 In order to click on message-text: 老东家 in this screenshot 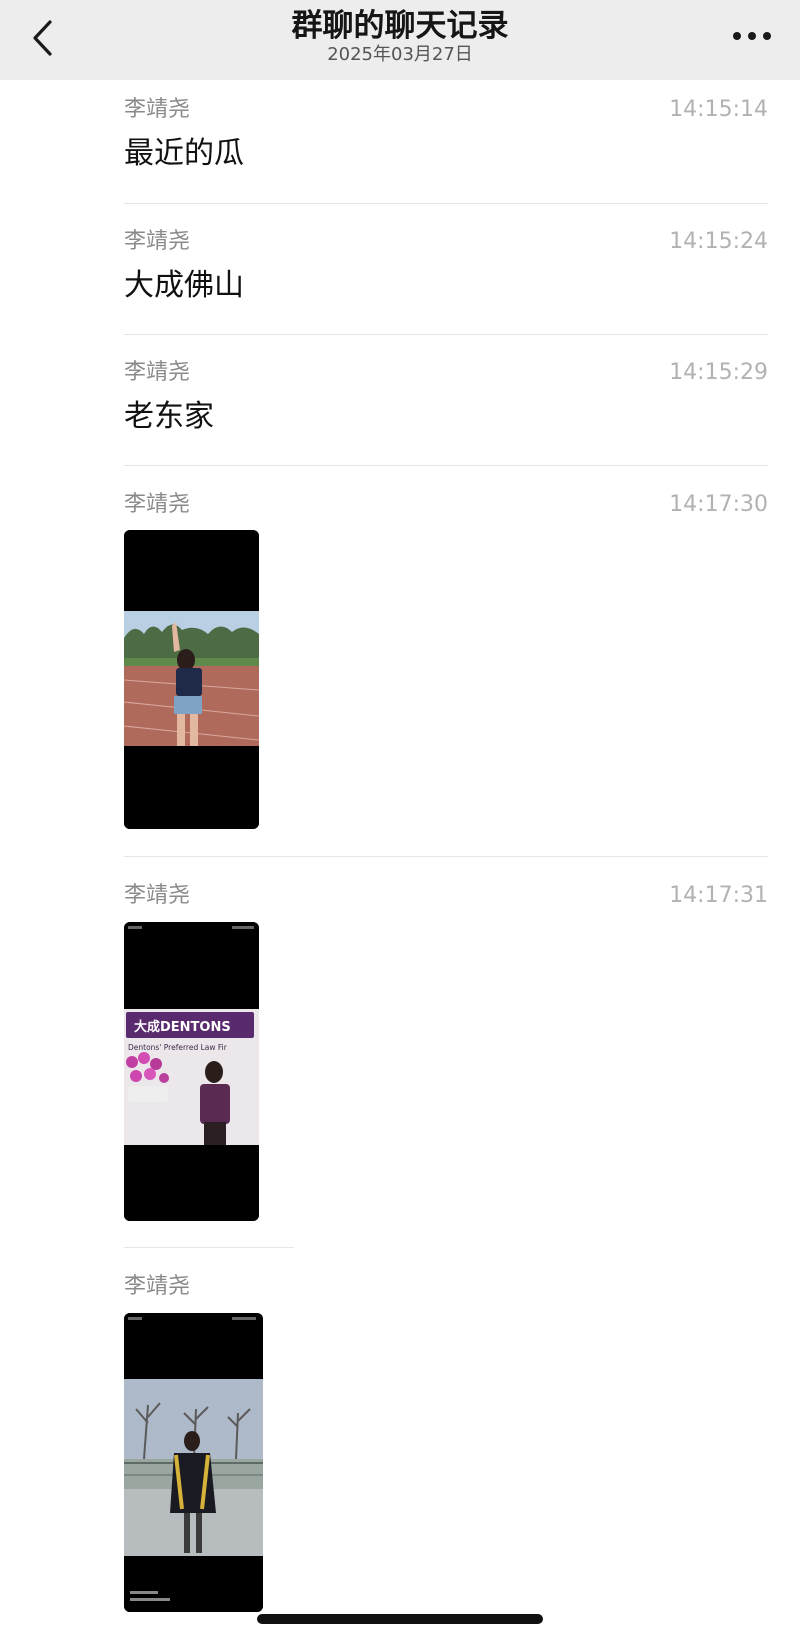, I will do `click(169, 416)`.